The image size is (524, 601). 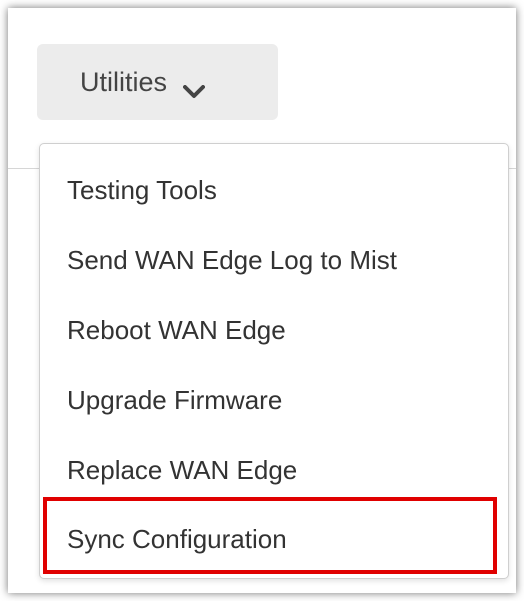 I want to click on menu-item-upgrade-firmware: Upgrade Firmware, so click(x=274, y=400).